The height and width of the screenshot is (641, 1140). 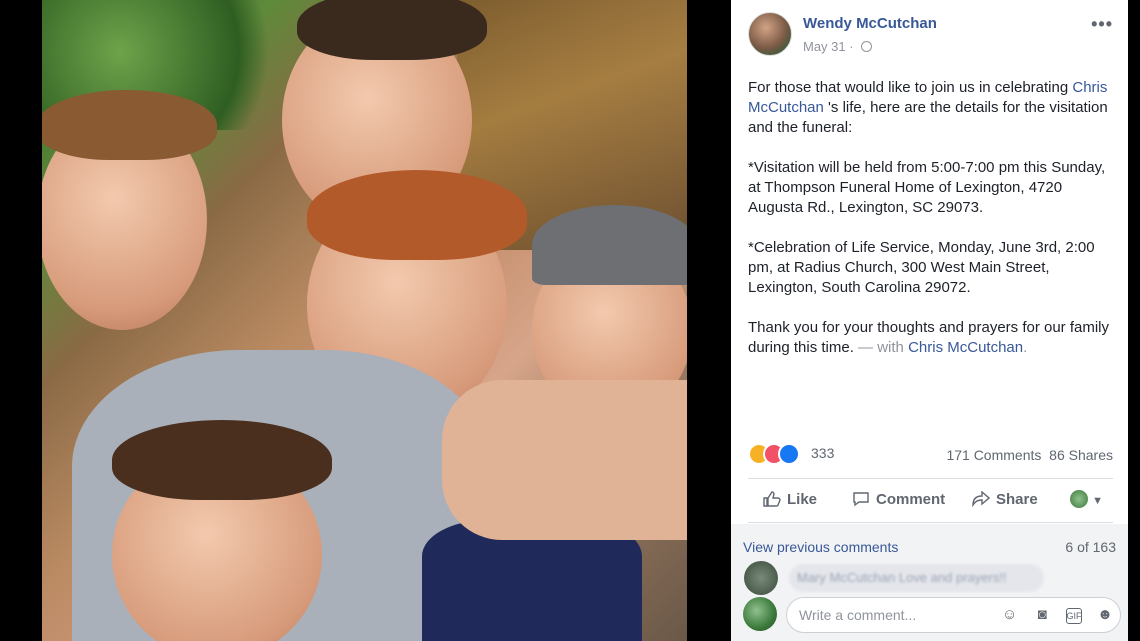 I want to click on my-avatar, so click(x=760, y=614).